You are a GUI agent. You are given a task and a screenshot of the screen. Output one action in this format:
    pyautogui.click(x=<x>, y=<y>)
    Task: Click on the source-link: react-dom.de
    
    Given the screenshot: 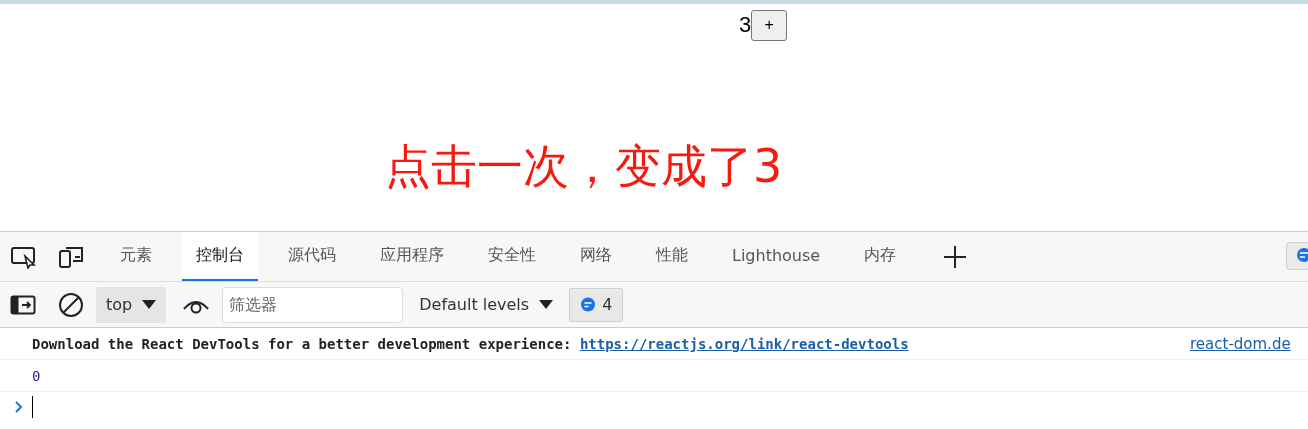 What is the action you would take?
    pyautogui.click(x=1240, y=343)
    